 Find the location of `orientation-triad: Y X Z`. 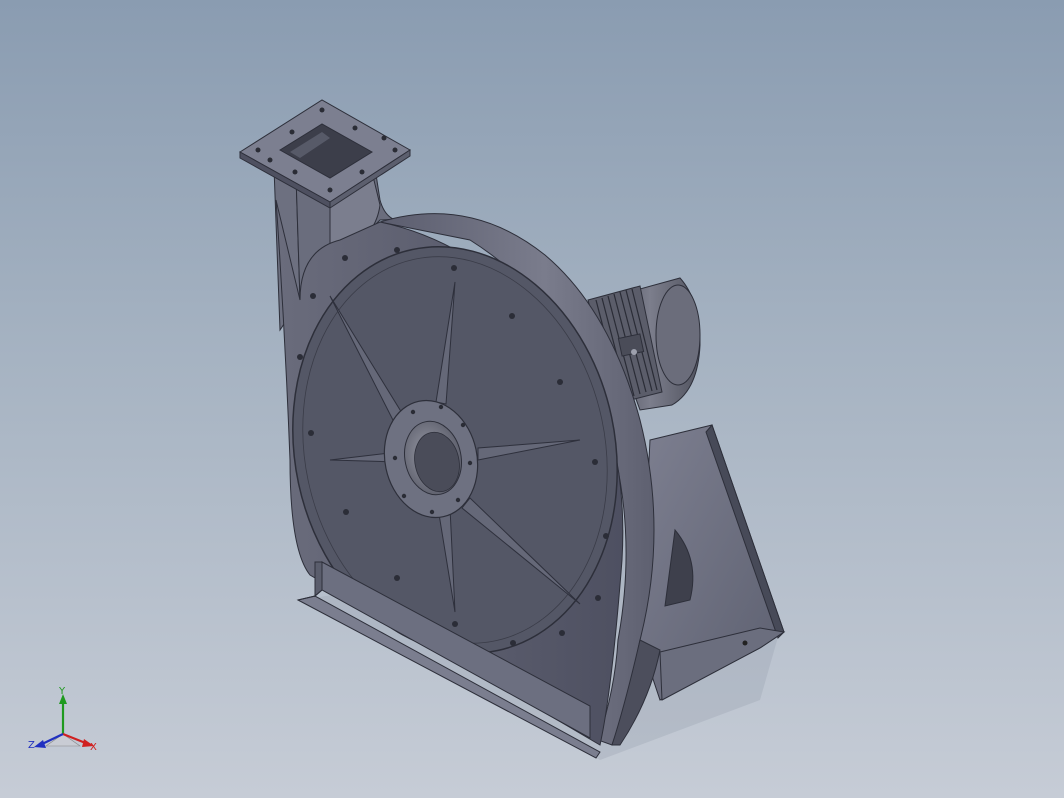

orientation-triad: Y X Z is located at coordinates (73, 727).